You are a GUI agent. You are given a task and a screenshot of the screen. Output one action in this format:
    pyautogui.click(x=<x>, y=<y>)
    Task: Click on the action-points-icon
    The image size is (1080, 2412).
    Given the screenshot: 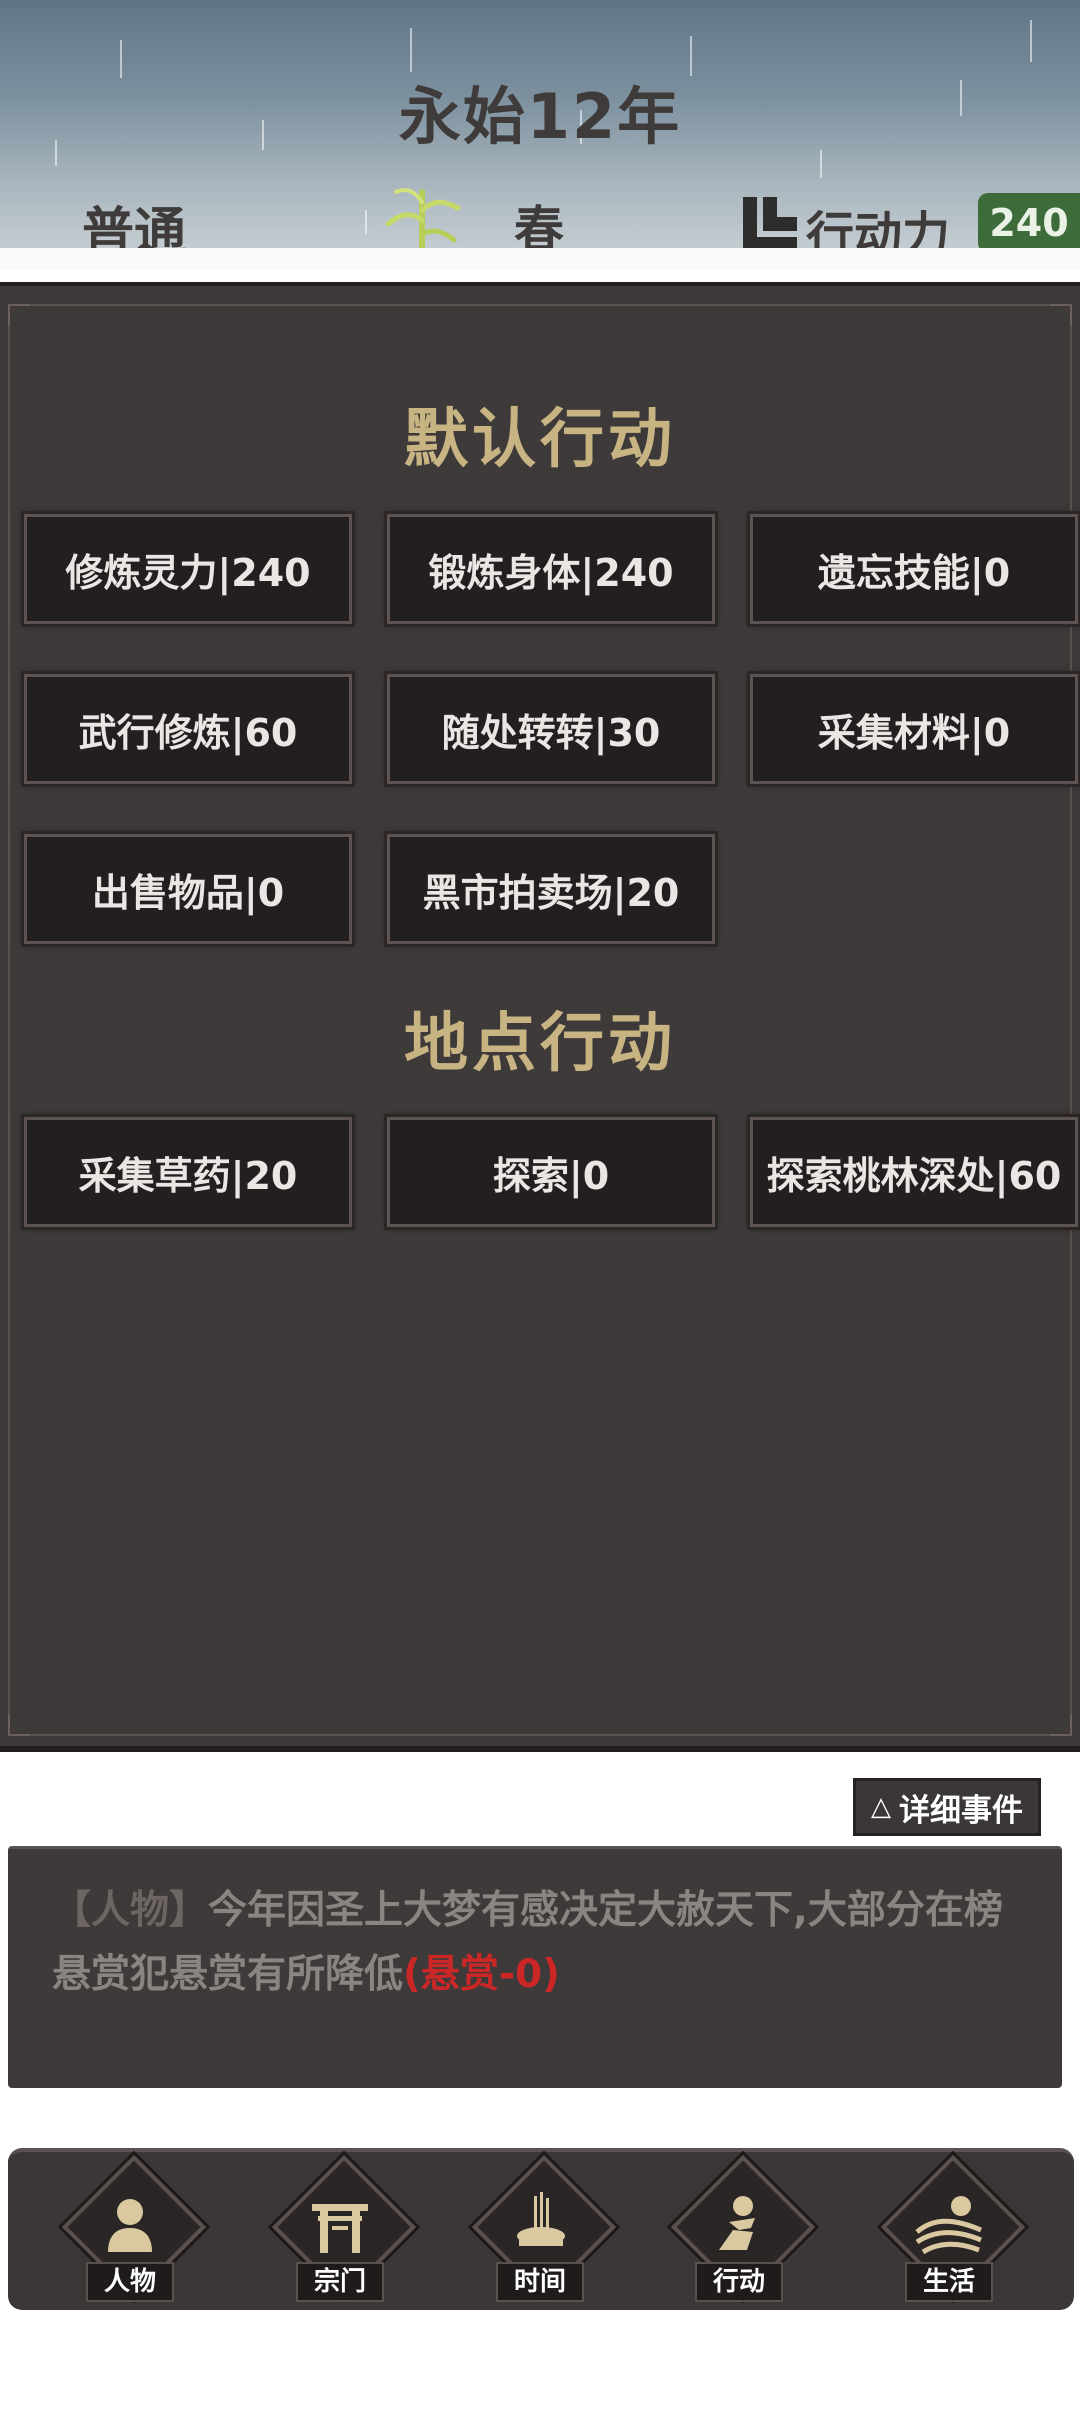 What is the action you would take?
    pyautogui.click(x=770, y=224)
    